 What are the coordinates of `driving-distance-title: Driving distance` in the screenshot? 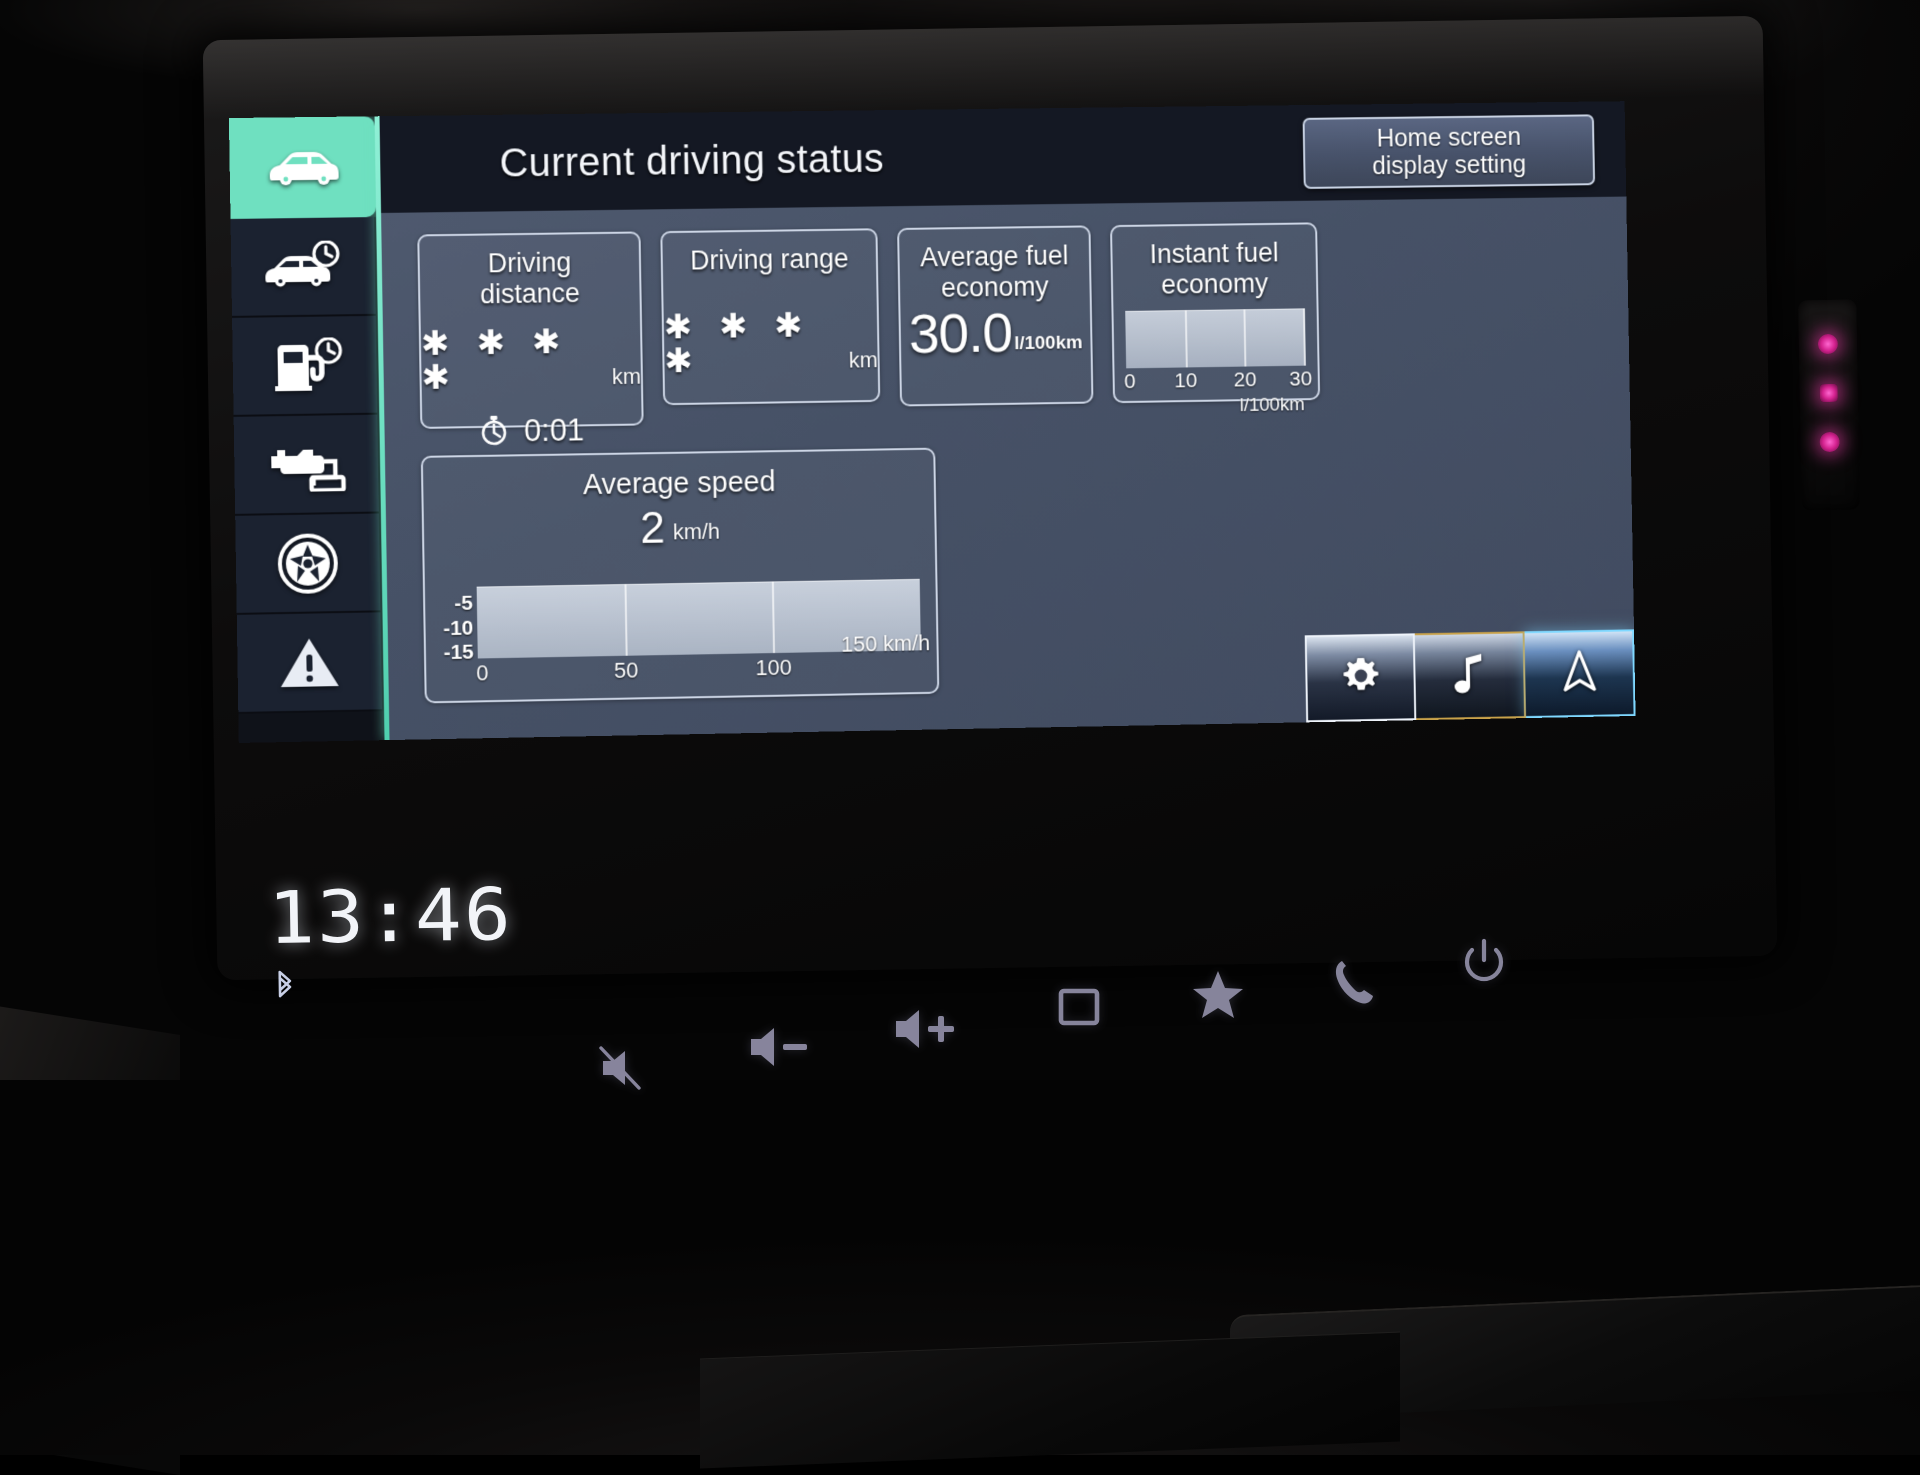 It's located at (529, 271).